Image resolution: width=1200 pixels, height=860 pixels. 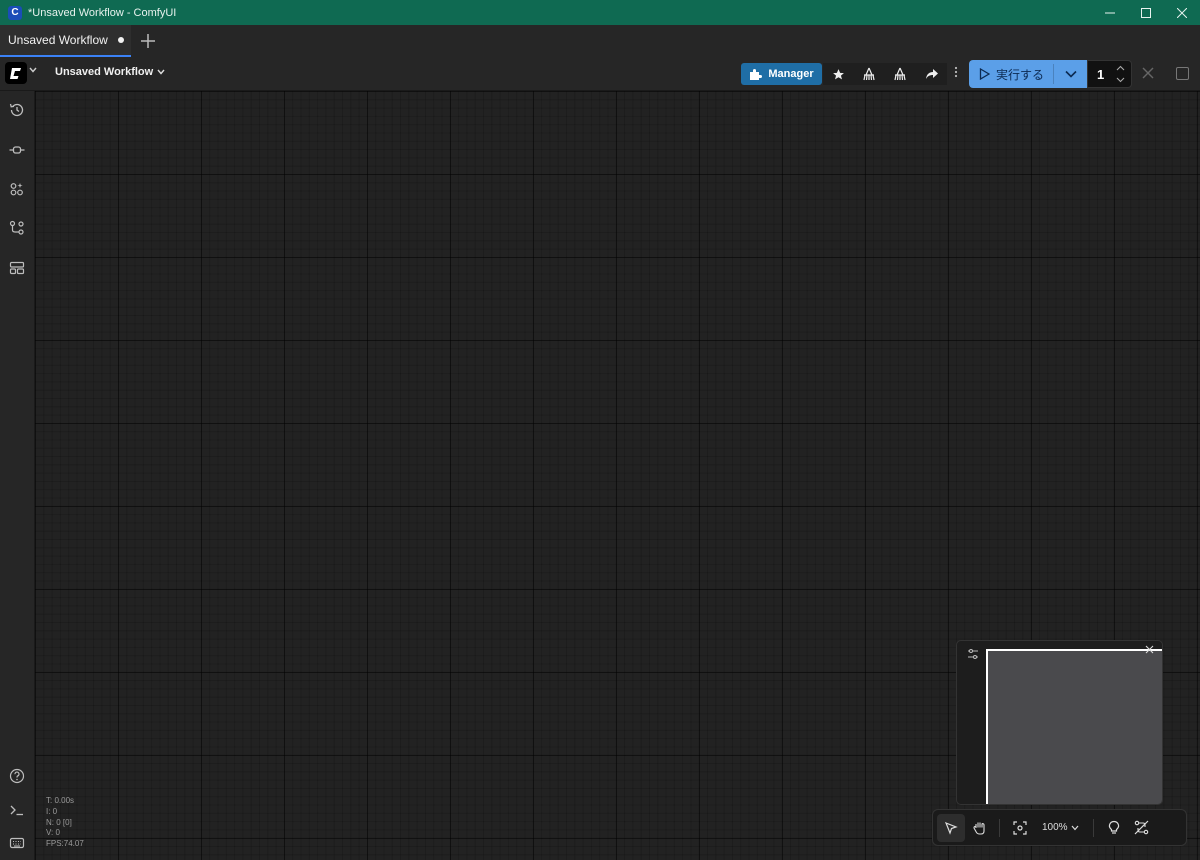 I want to click on window-controls, so click(x=1146, y=12).